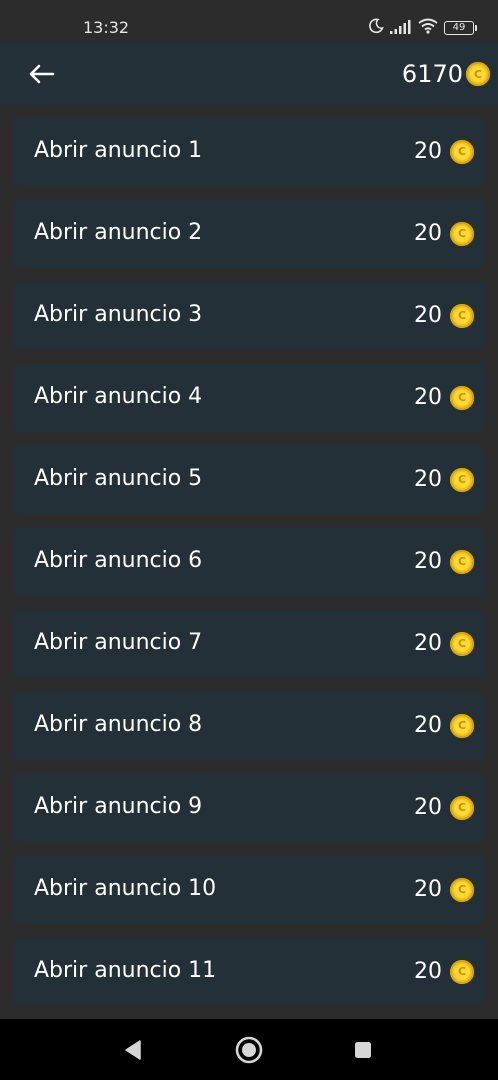  Describe the element at coordinates (106, 27) in the screenshot. I see `status-time: 13:32` at that location.